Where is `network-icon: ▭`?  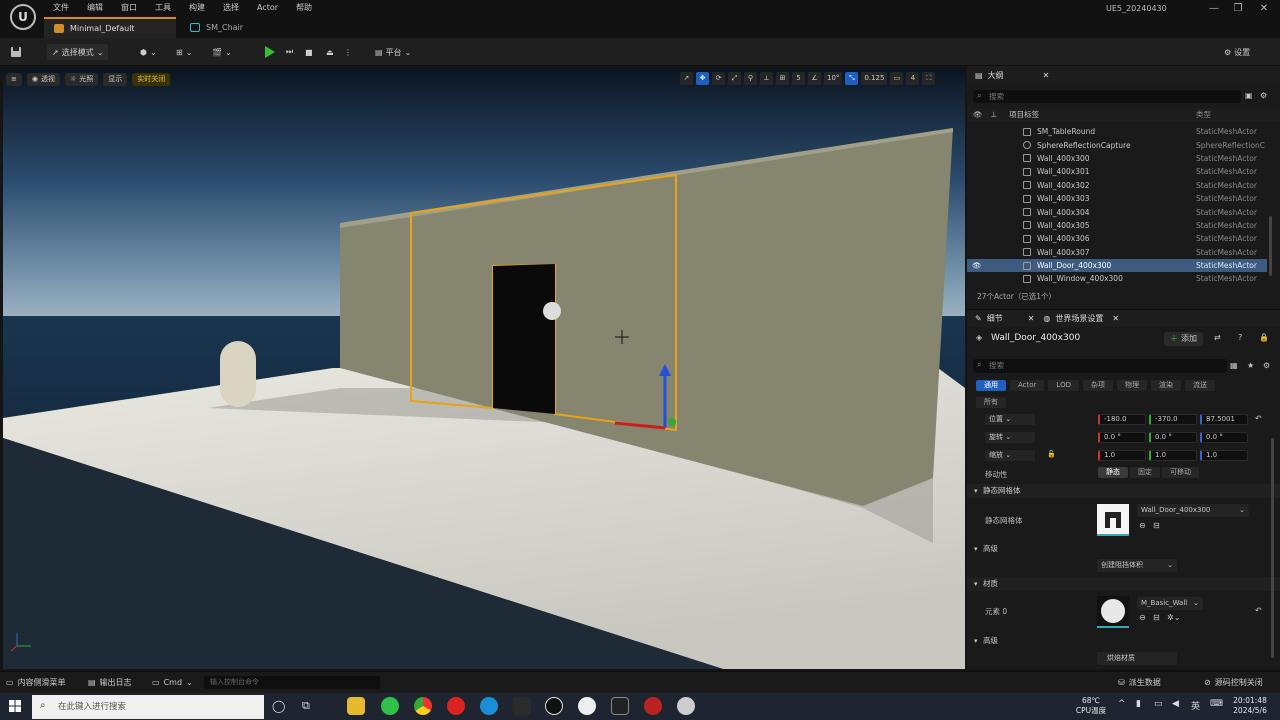
network-icon: ▭ is located at coordinates (1158, 704).